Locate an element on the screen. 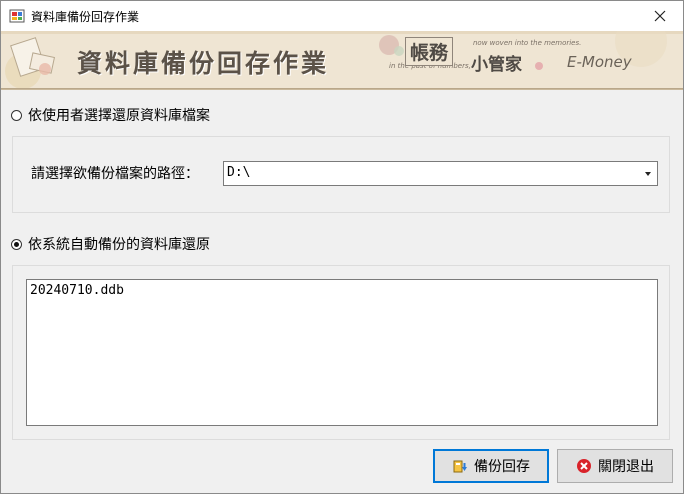 The height and width of the screenshot is (494, 684). window-title: 資料庫備份回存作業 is located at coordinates (85, 17).